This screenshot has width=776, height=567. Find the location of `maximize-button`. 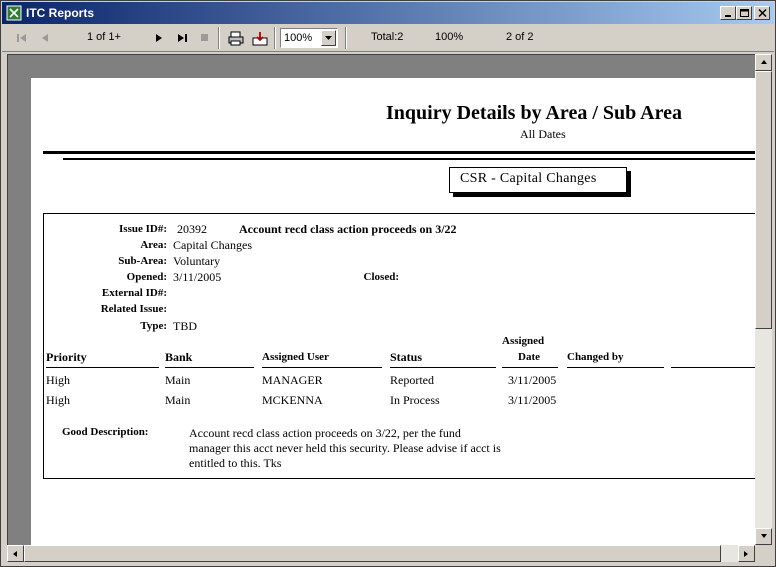

maximize-button is located at coordinates (744, 13).